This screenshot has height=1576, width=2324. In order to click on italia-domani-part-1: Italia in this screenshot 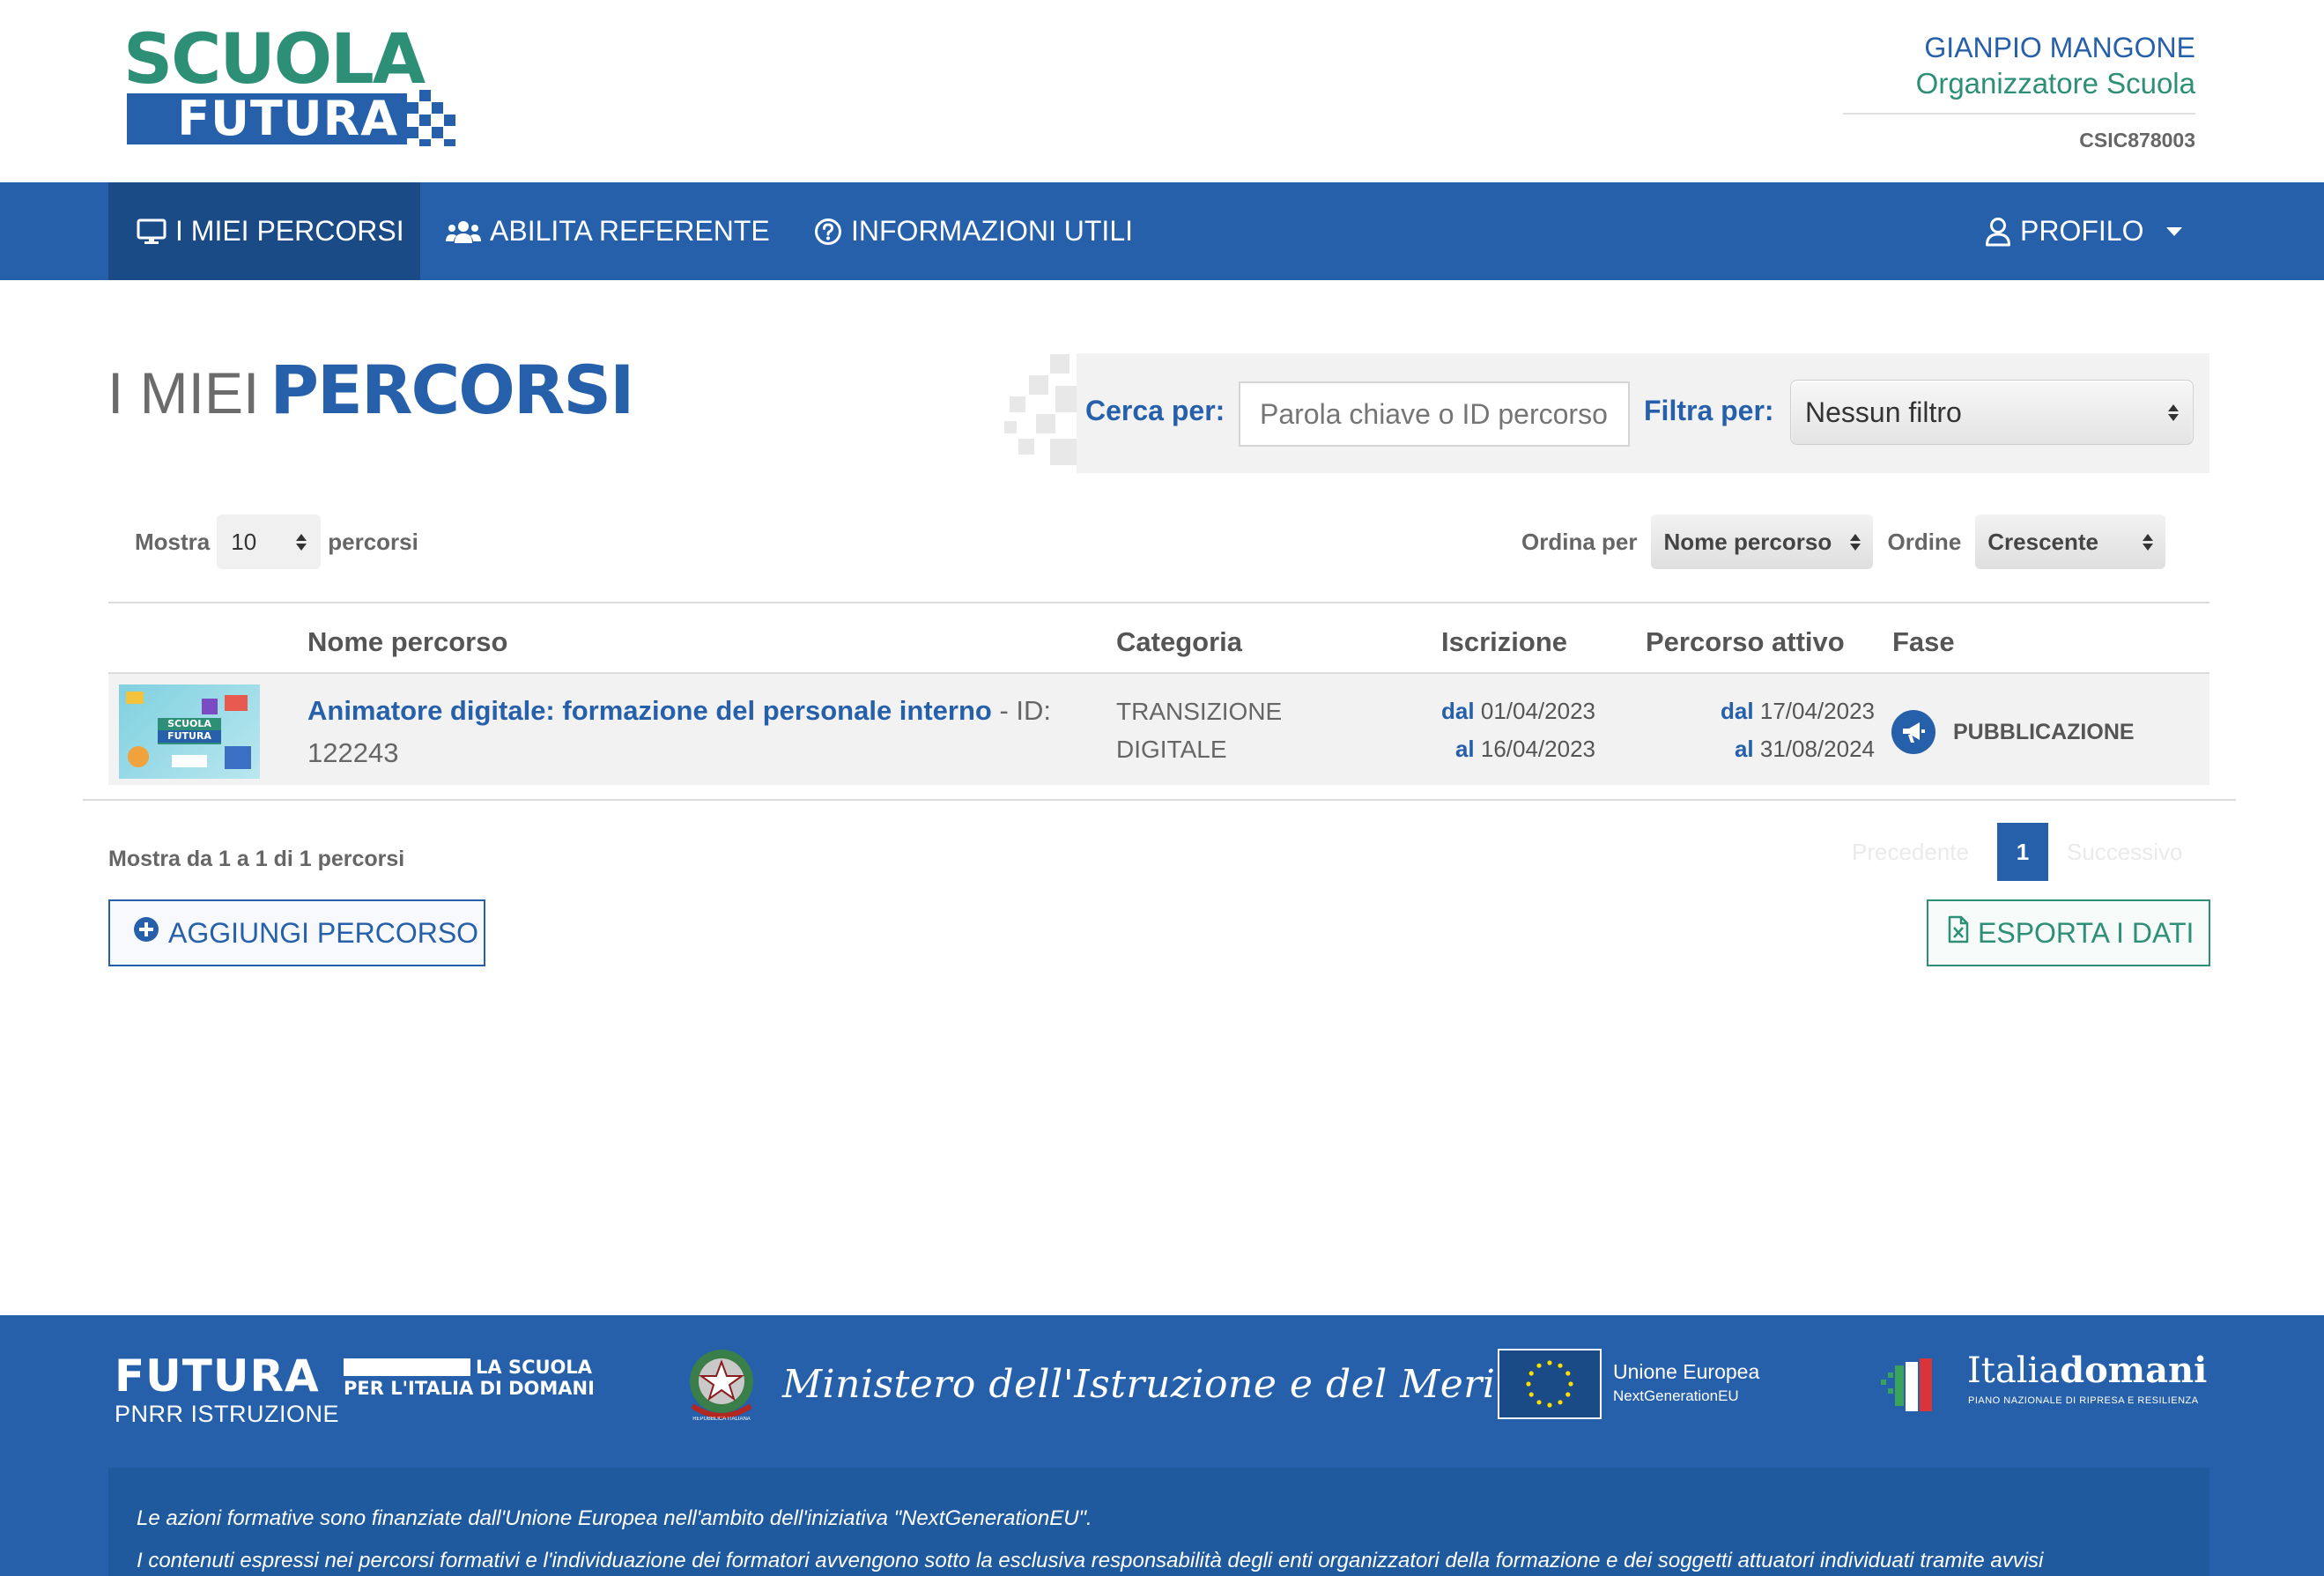, I will do `click(2014, 1370)`.